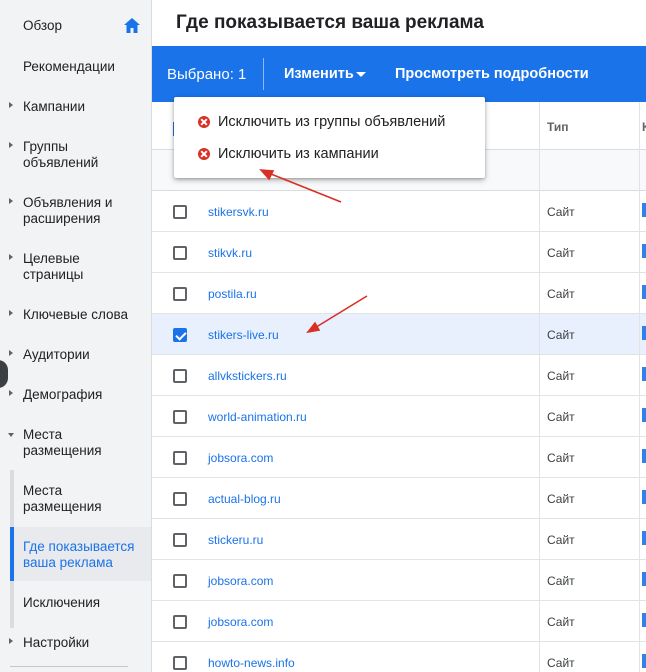 This screenshot has height=672, width=646. I want to click on column-header-type: Тип, so click(558, 127).